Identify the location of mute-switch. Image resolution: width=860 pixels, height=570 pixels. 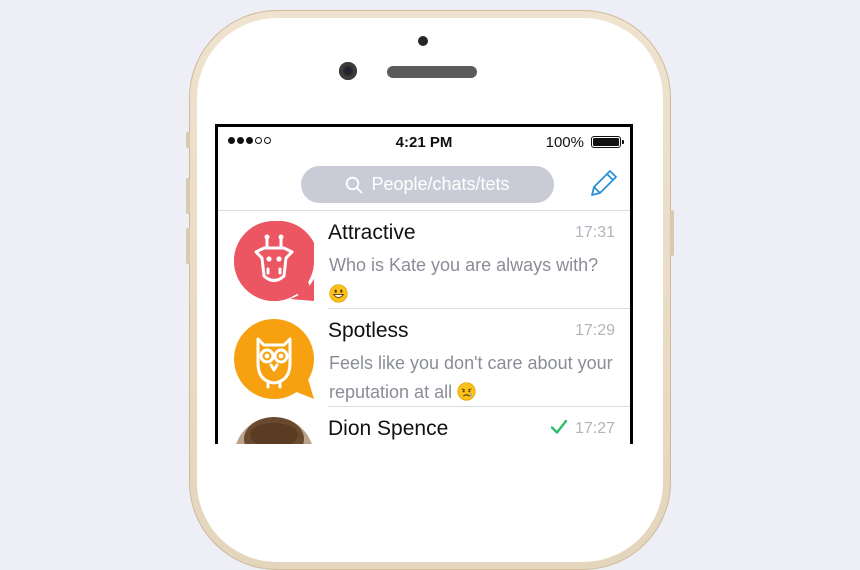
(188, 140).